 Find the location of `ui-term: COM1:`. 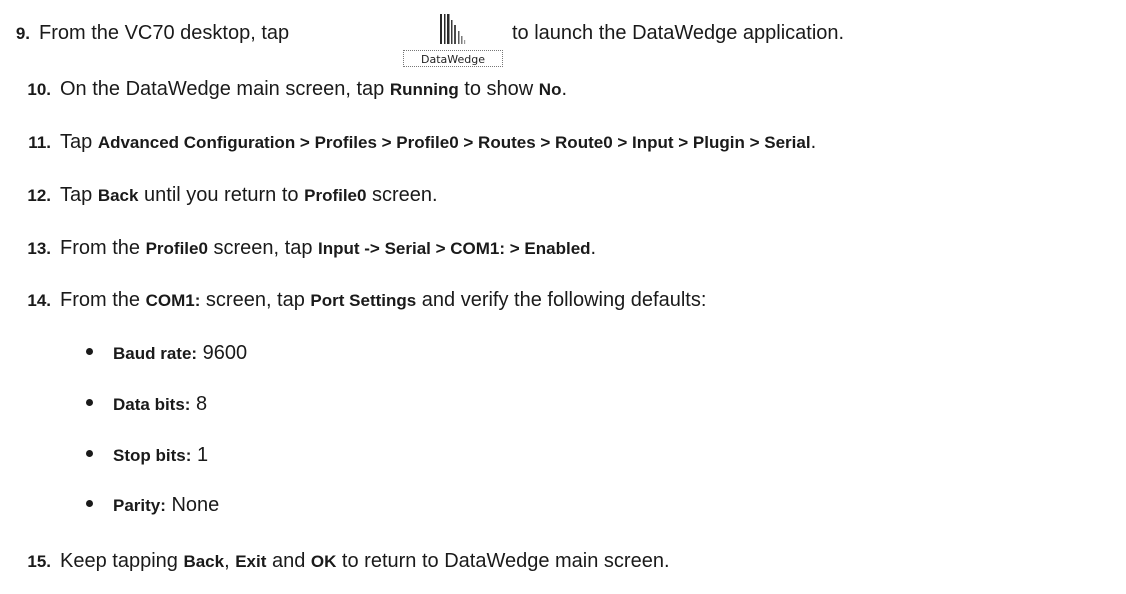

ui-term: COM1: is located at coordinates (173, 300).